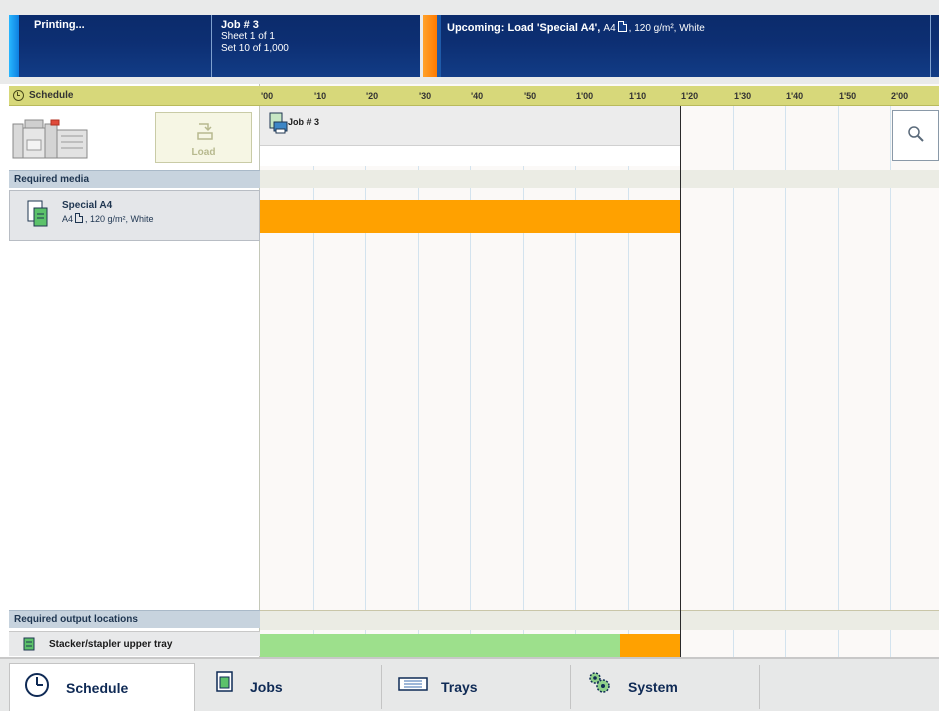  What do you see at coordinates (930, 46) in the screenshot?
I see `upcoming-divider` at bounding box center [930, 46].